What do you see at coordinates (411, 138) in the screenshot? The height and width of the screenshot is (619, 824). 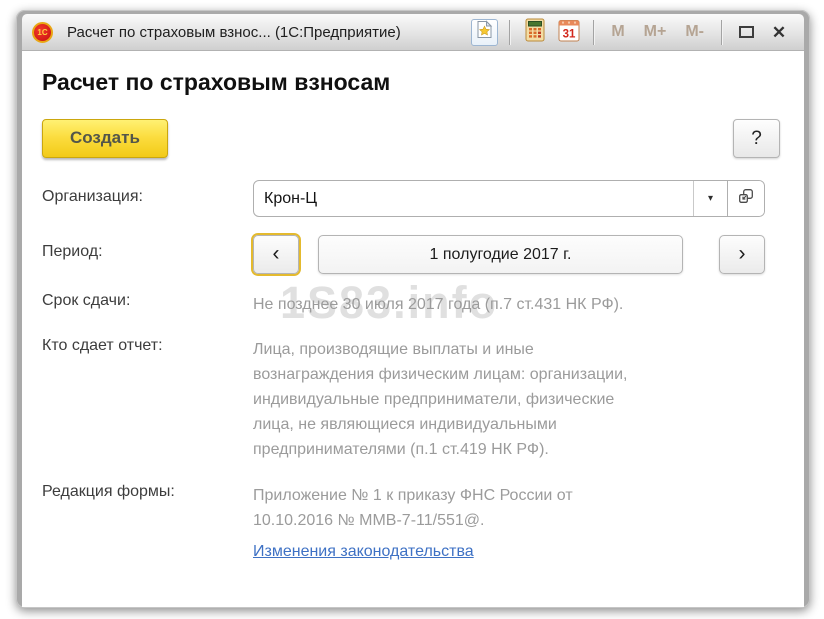 I see `toolbar: Создать ?` at bounding box center [411, 138].